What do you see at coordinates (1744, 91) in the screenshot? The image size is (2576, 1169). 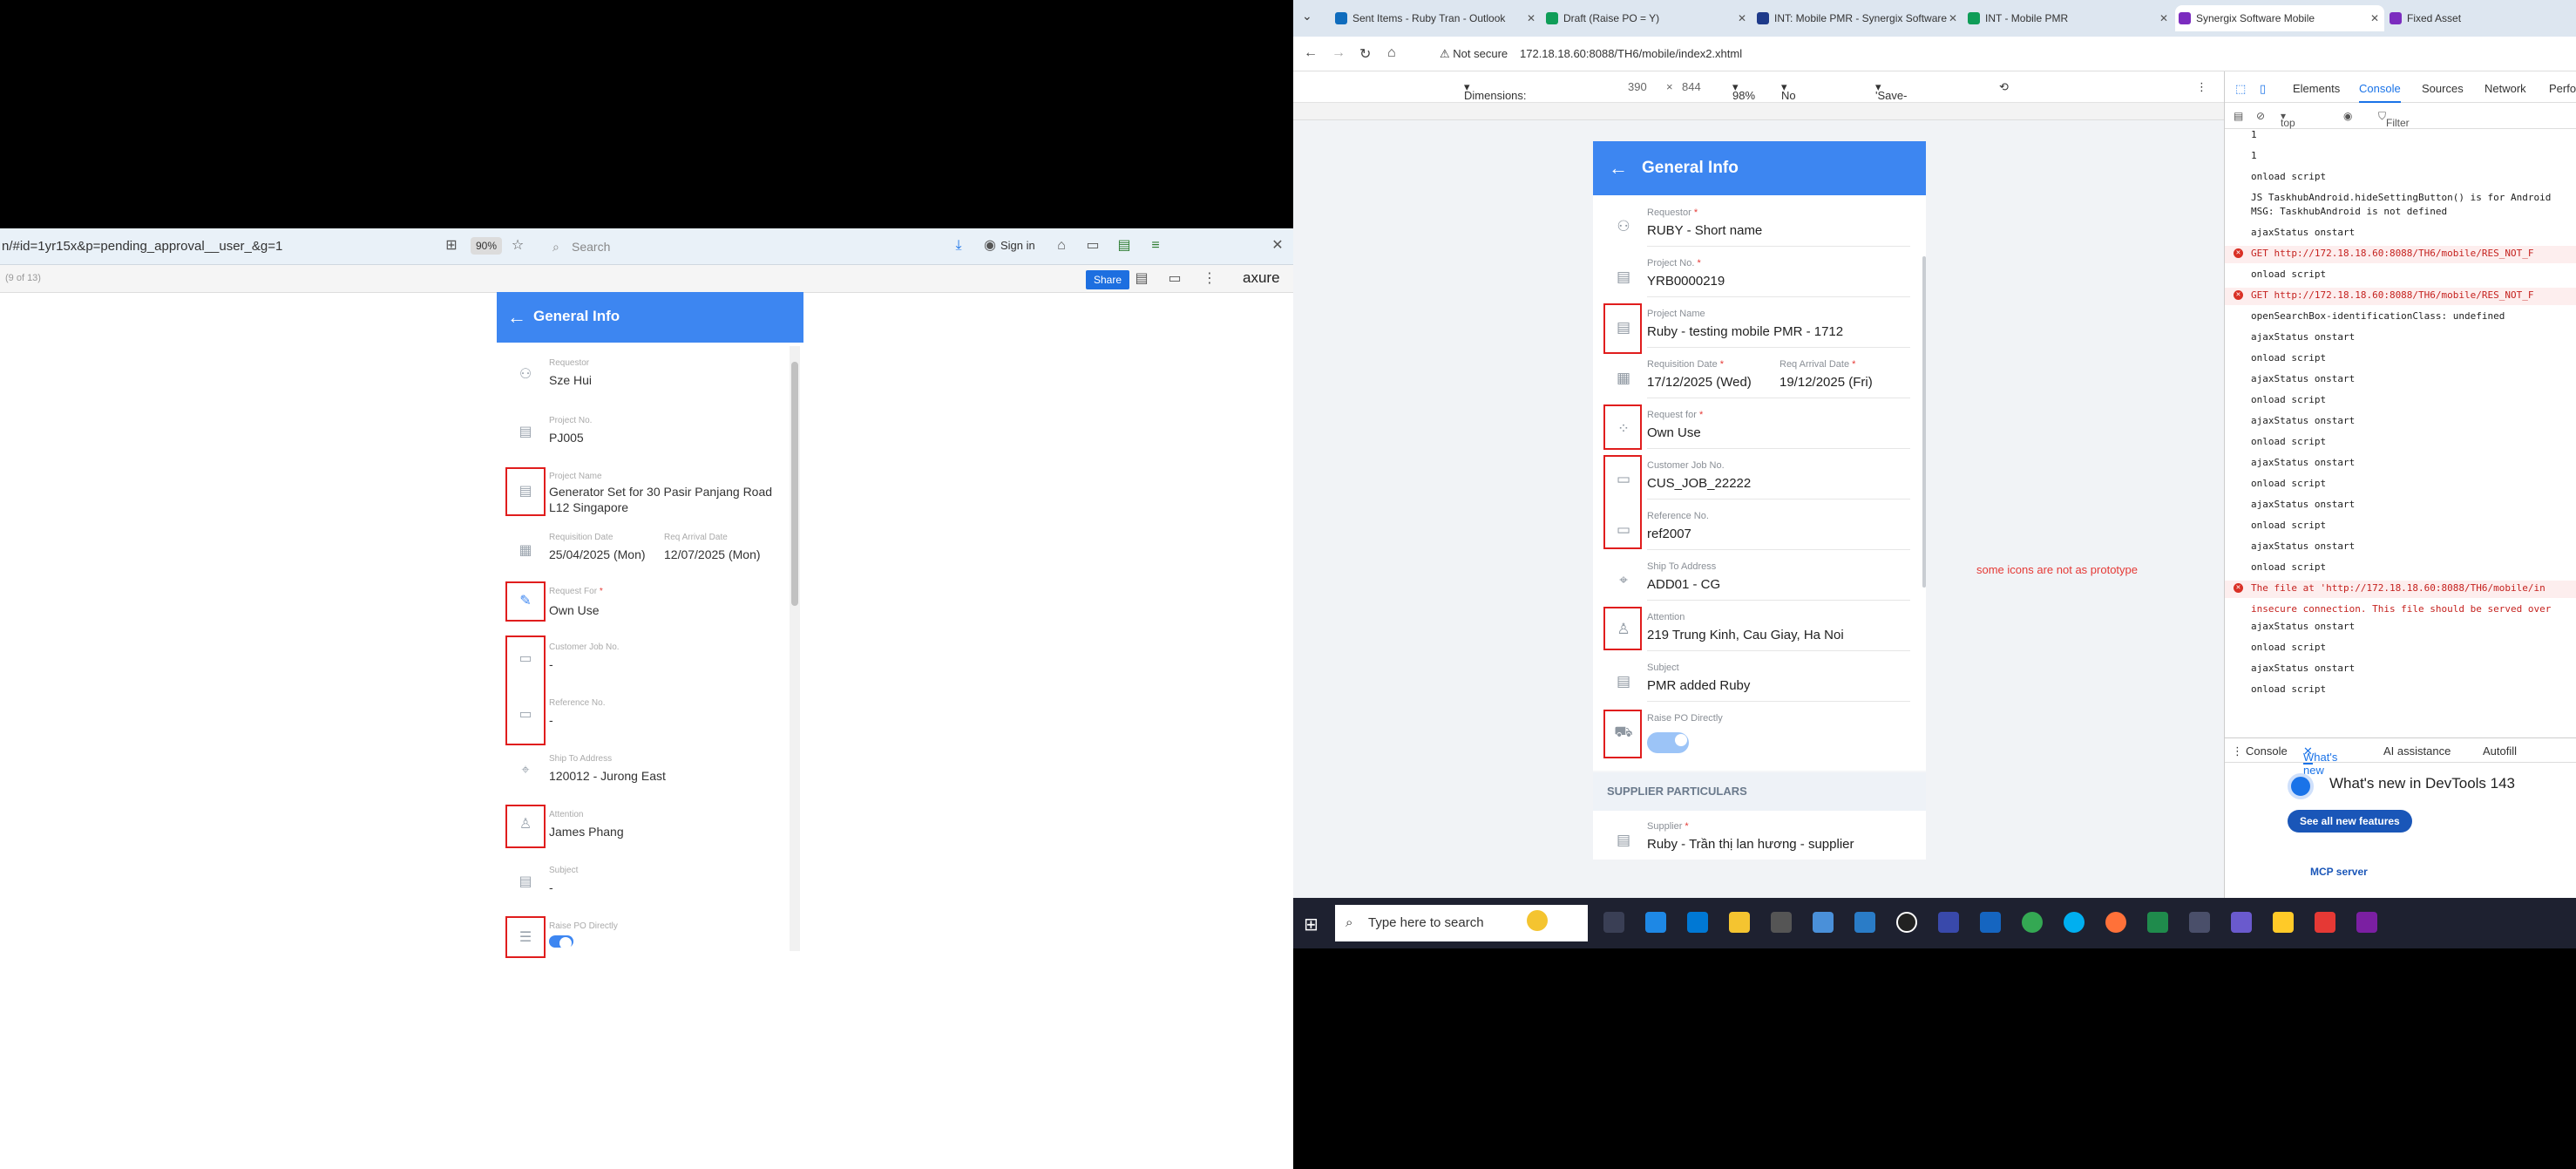 I see `zoom-select: 98% ▾` at bounding box center [1744, 91].